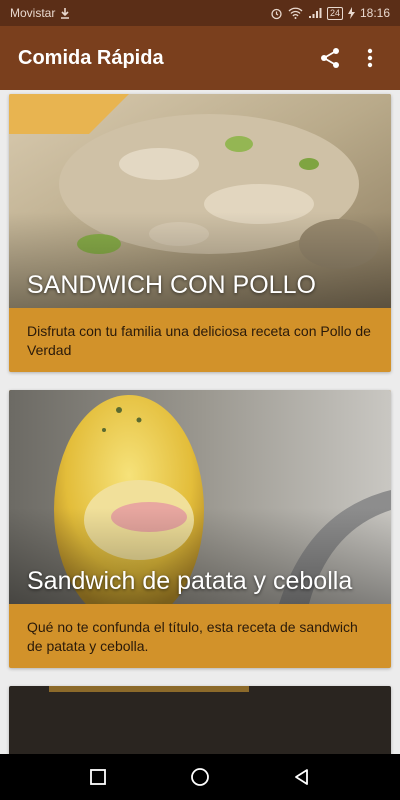 This screenshot has width=400, height=800. I want to click on home-circle-icon, so click(200, 777).